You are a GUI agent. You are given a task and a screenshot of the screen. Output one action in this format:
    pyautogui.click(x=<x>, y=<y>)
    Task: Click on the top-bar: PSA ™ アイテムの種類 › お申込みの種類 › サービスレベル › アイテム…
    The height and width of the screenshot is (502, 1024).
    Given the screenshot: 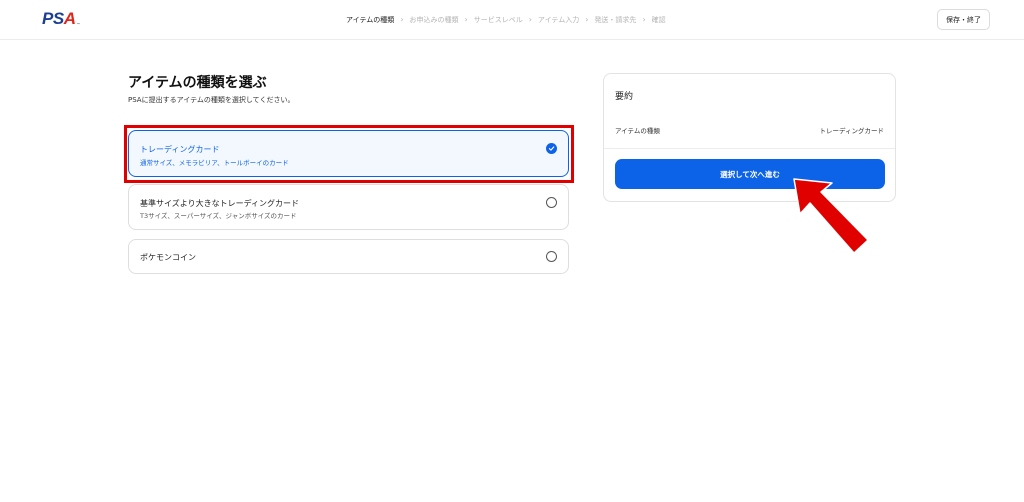 What is the action you would take?
    pyautogui.click(x=512, y=20)
    